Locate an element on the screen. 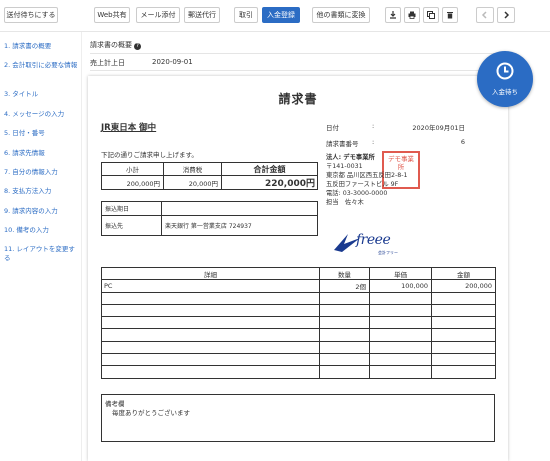 This screenshot has height=461, width=550. item-amount: 200,000 is located at coordinates (463, 286).